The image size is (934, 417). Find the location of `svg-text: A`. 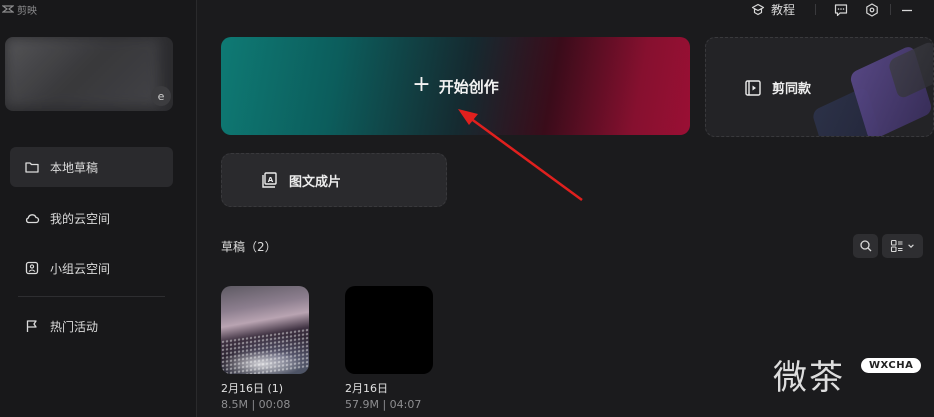

svg-text: A is located at coordinates (271, 180).